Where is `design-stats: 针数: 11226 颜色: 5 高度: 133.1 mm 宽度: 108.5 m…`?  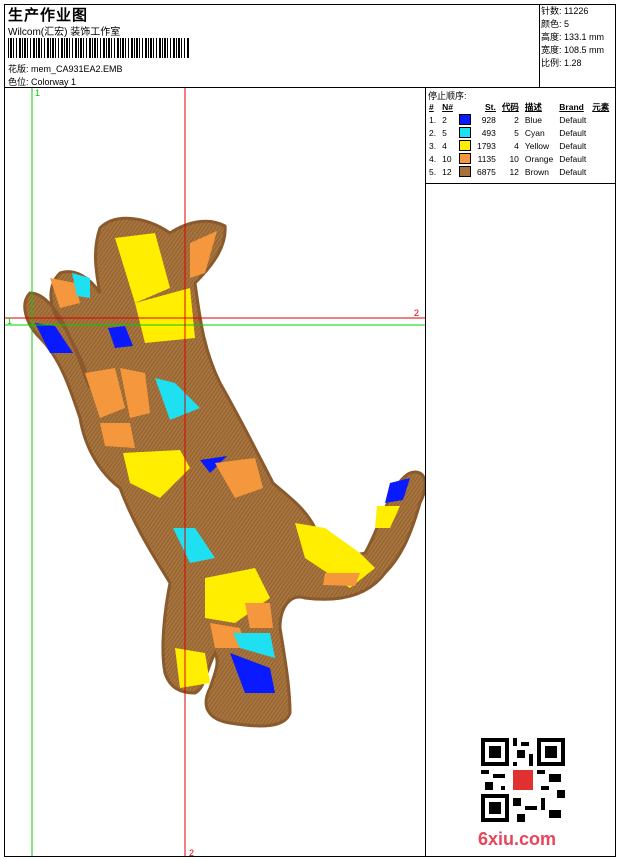
design-stats: 针数: 11226 颜色: 5 高度: 133.1 mm 宽度: 108.5 m… is located at coordinates (572, 37).